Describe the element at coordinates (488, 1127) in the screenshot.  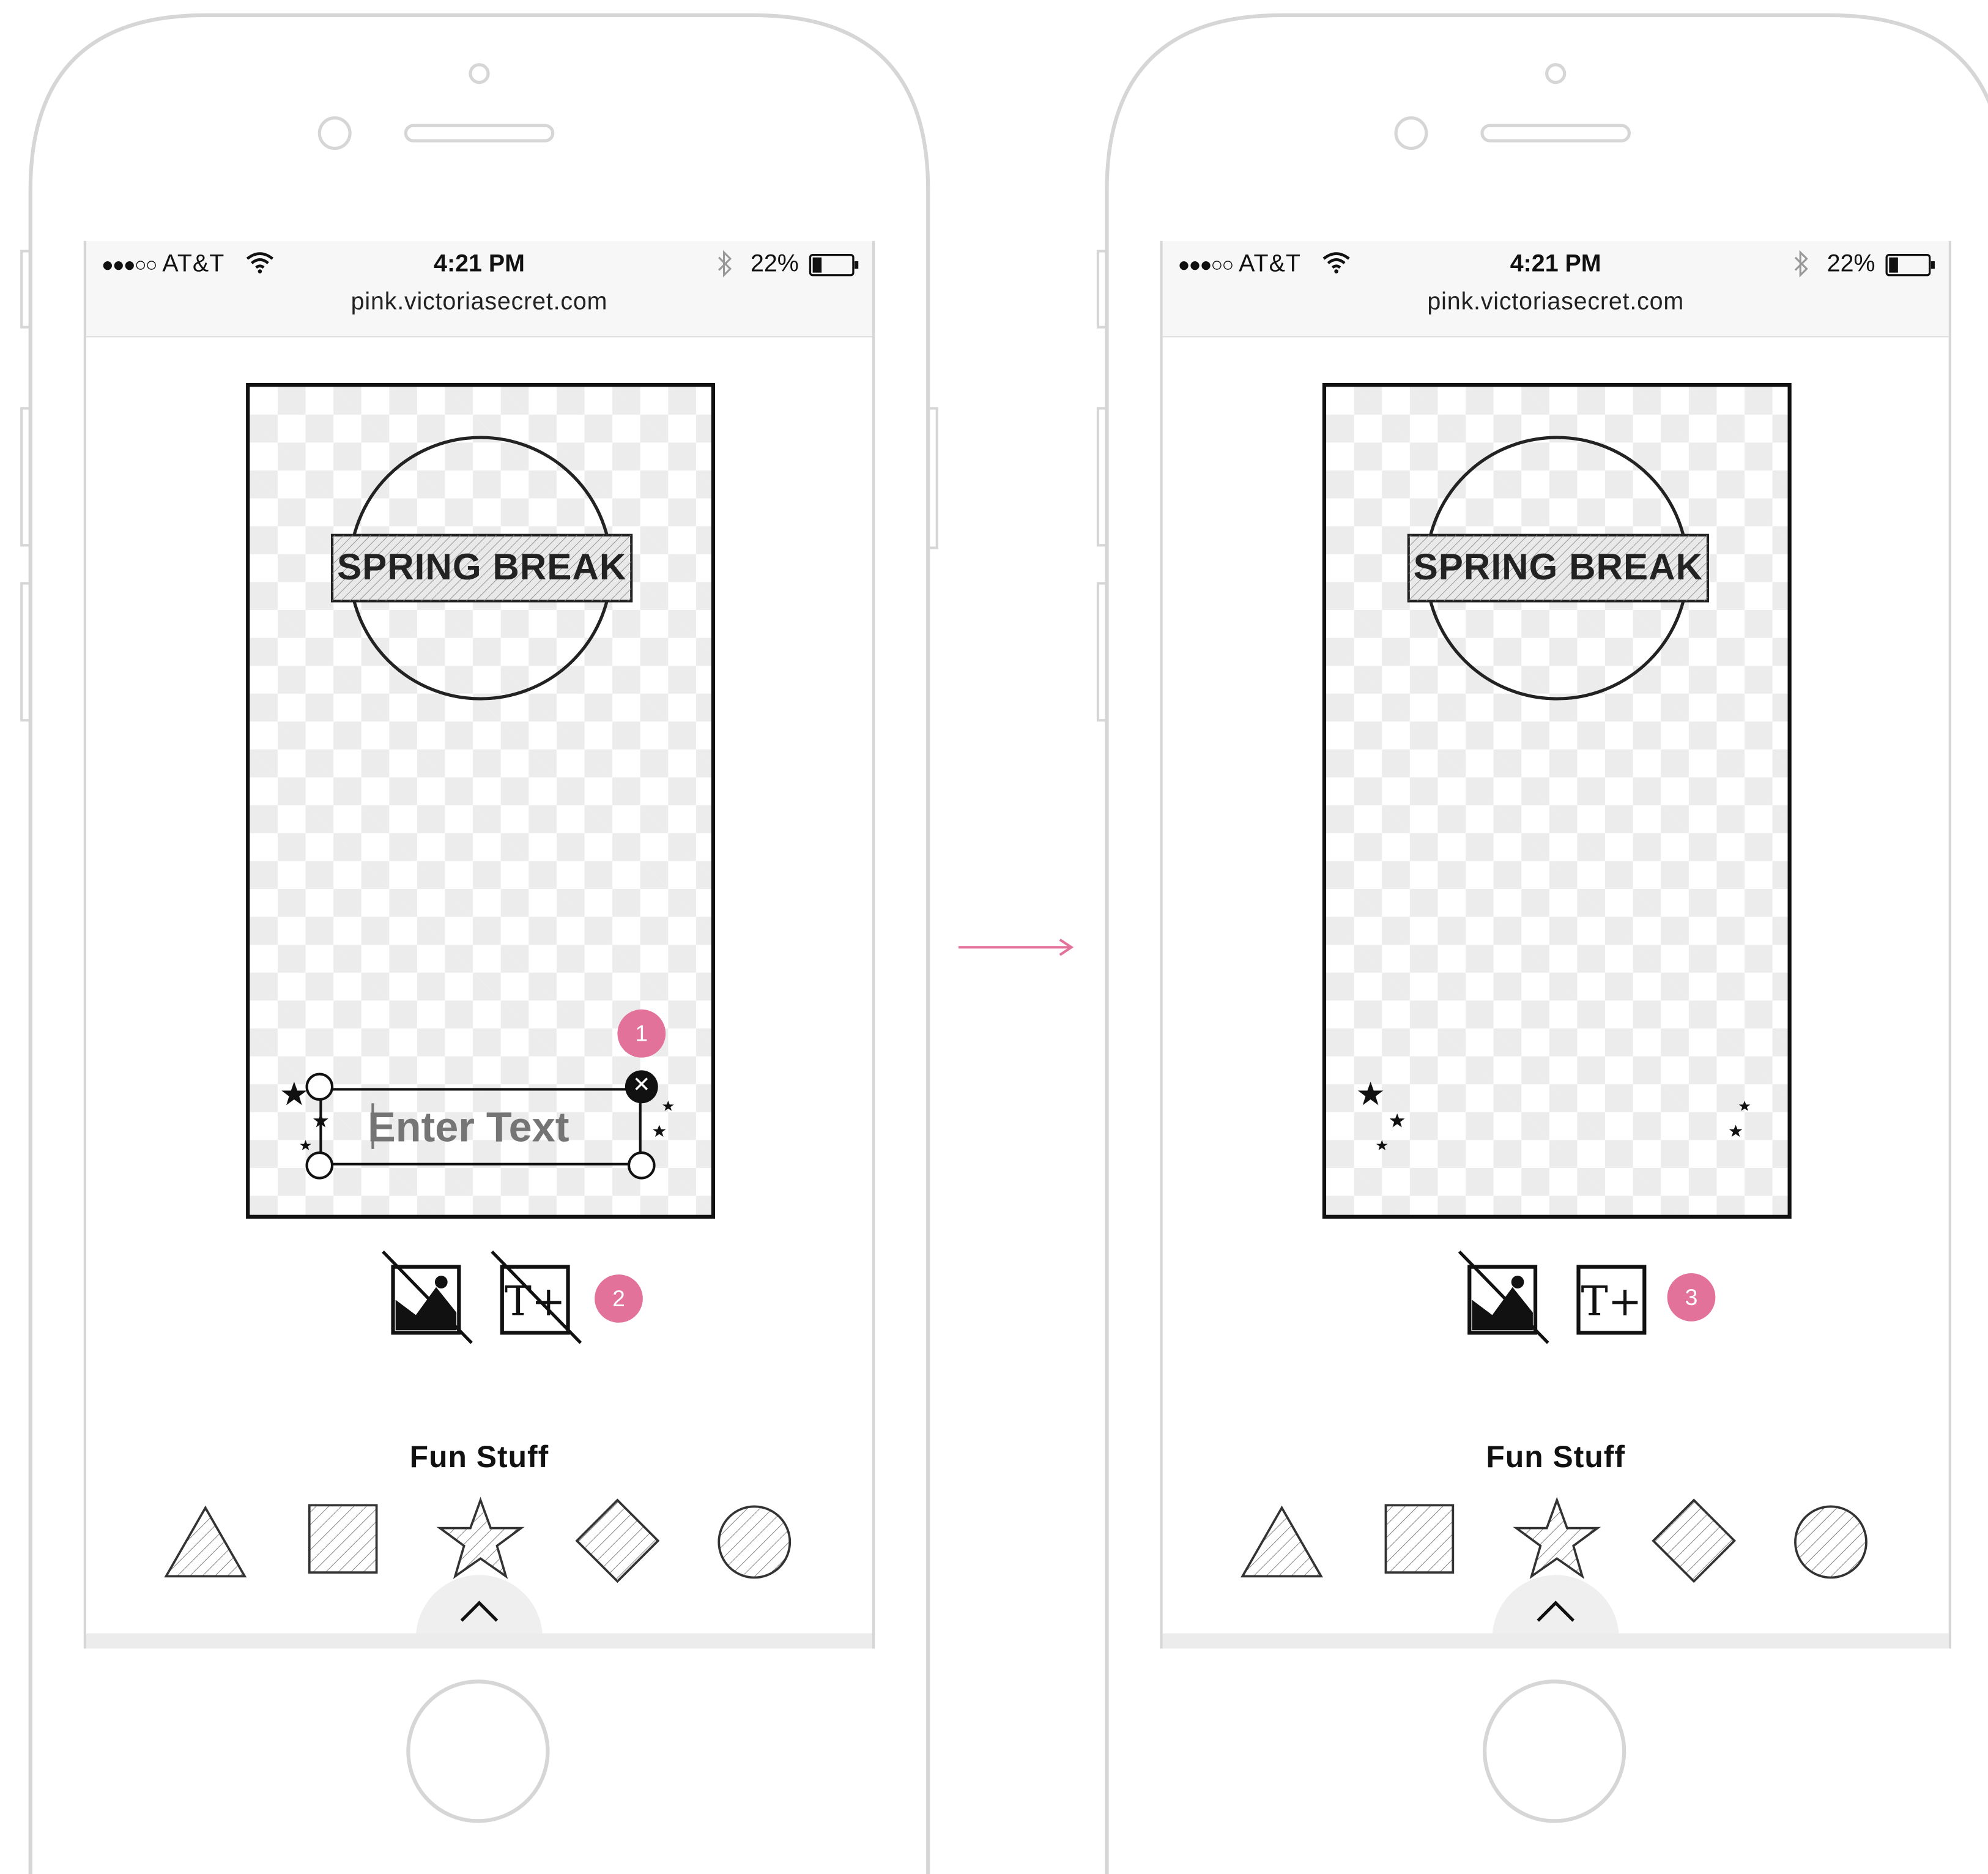
I see `enter-text-field` at that location.